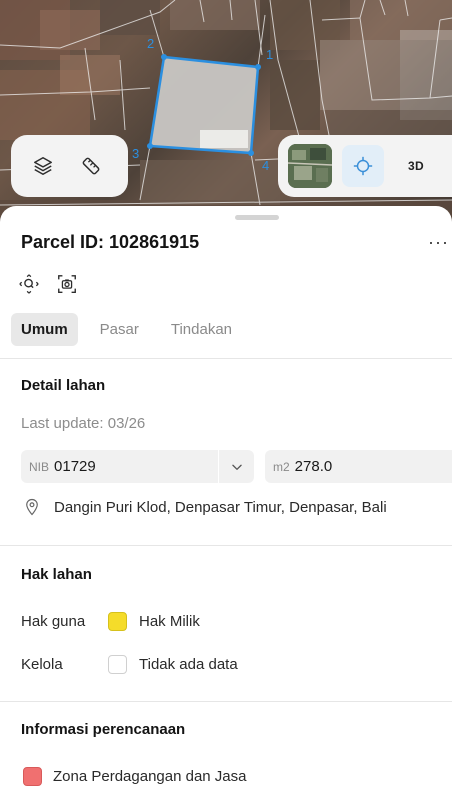 This screenshot has width=452, height=804. I want to click on satellite-thumbnail-icon, so click(310, 166).